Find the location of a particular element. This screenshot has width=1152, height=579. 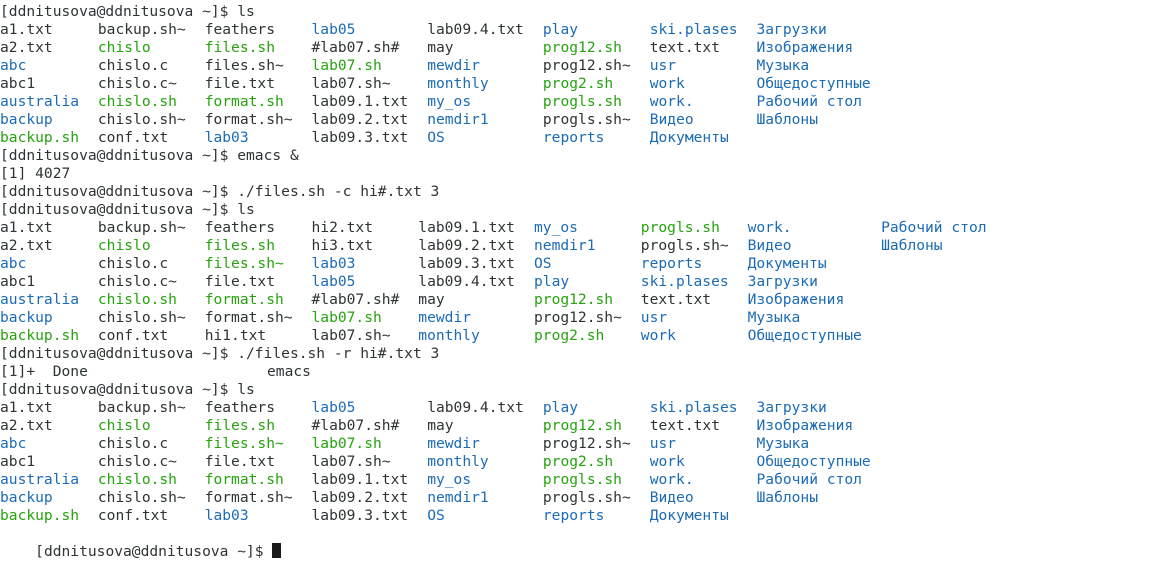

file-entry: Загрузки is located at coordinates (791, 407).